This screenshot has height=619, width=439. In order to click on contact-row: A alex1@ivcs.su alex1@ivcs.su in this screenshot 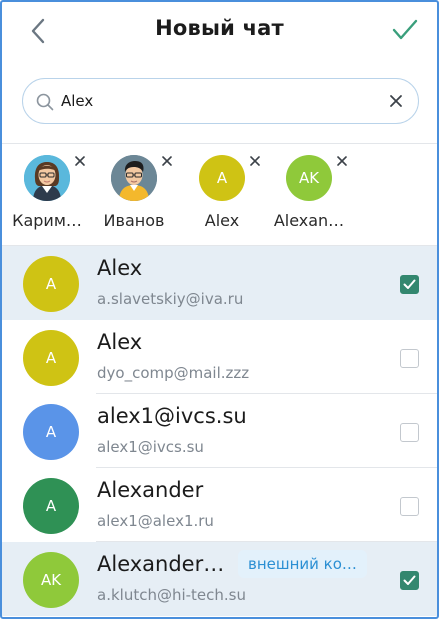, I will do `click(219, 431)`.